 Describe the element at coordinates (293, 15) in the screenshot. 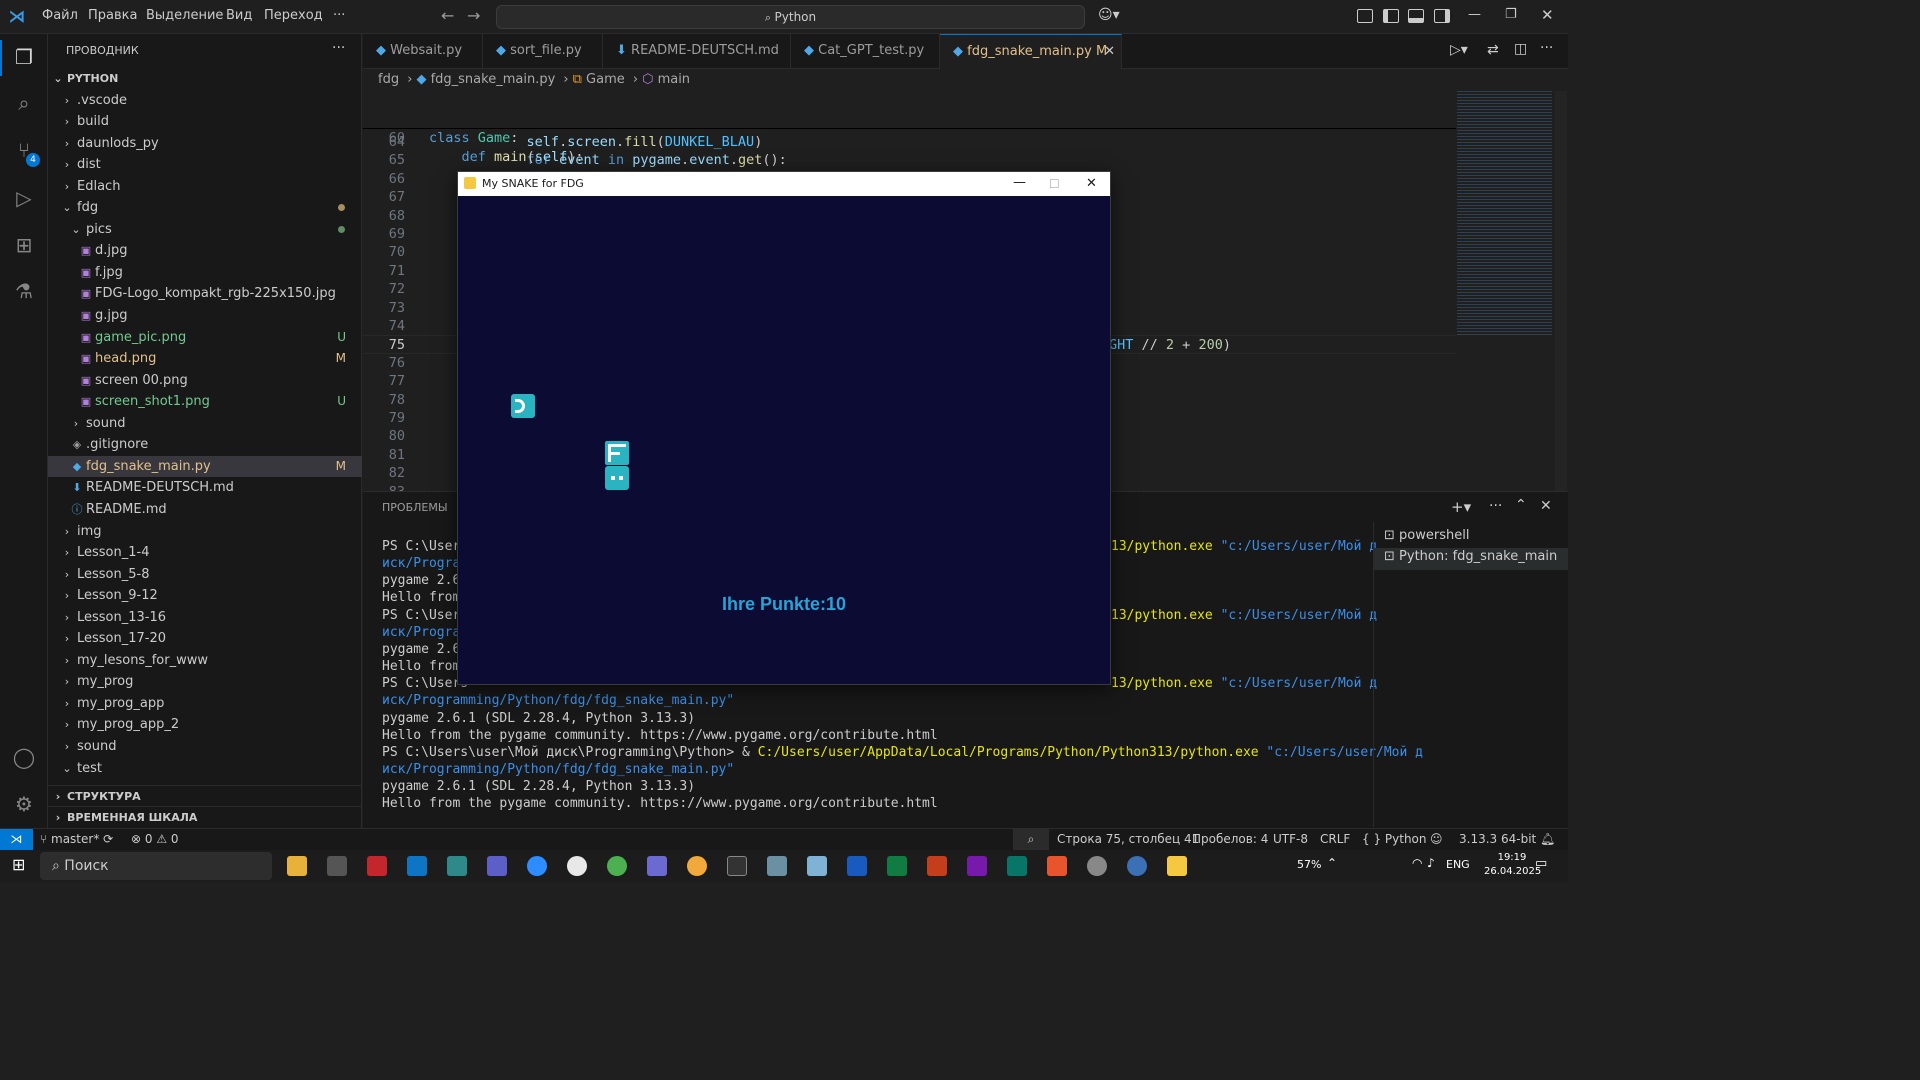

I see `menu-go: Переход` at that location.